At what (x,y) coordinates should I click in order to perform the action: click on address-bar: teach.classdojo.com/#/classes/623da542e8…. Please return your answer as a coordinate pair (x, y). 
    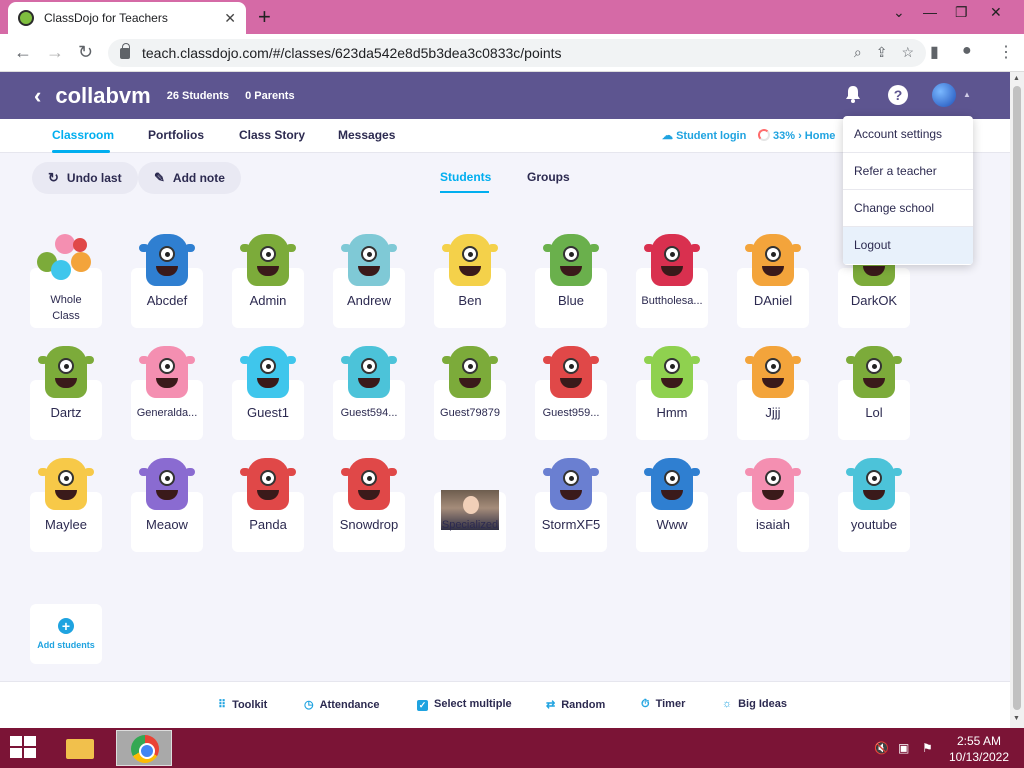
    Looking at the image, I should click on (517, 53).